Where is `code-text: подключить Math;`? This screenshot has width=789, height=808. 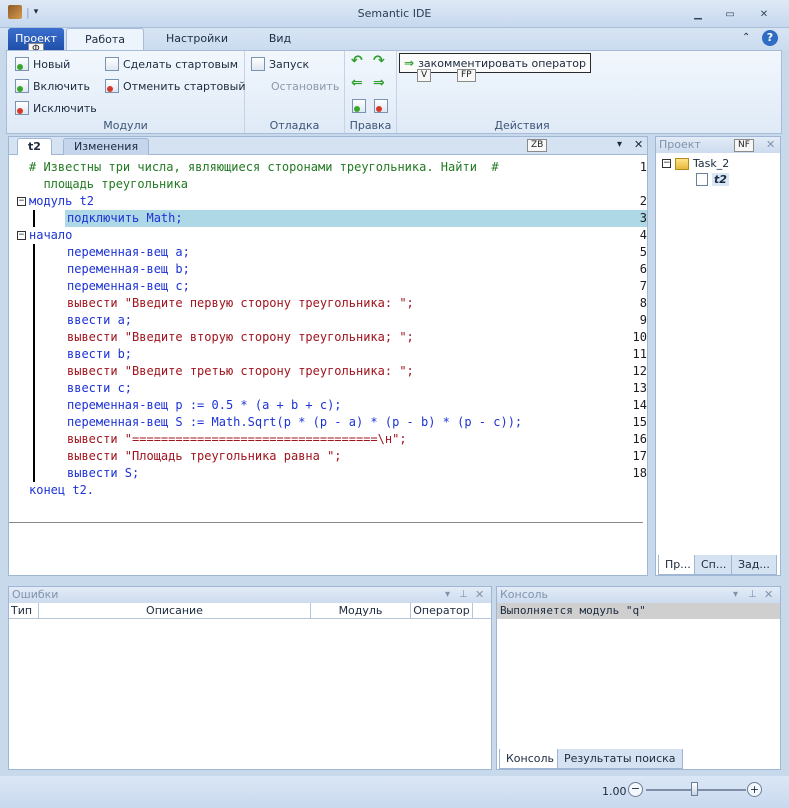 code-text: подключить Math; is located at coordinates (125, 218).